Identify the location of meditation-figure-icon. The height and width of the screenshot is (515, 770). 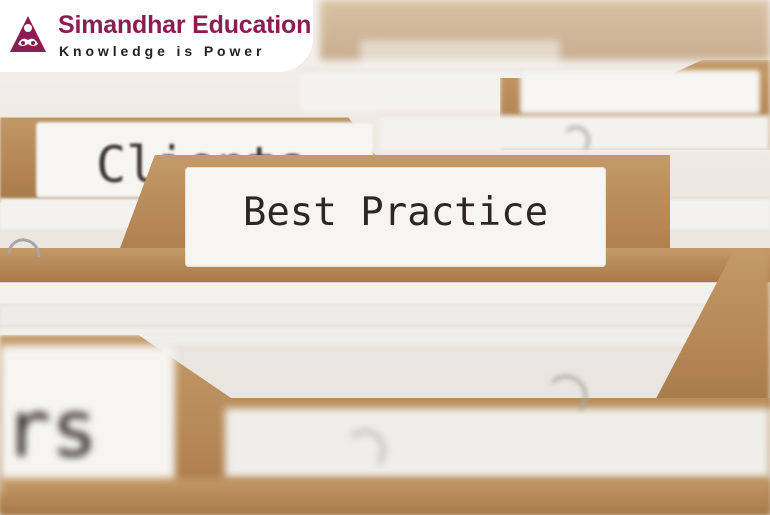
(28, 34).